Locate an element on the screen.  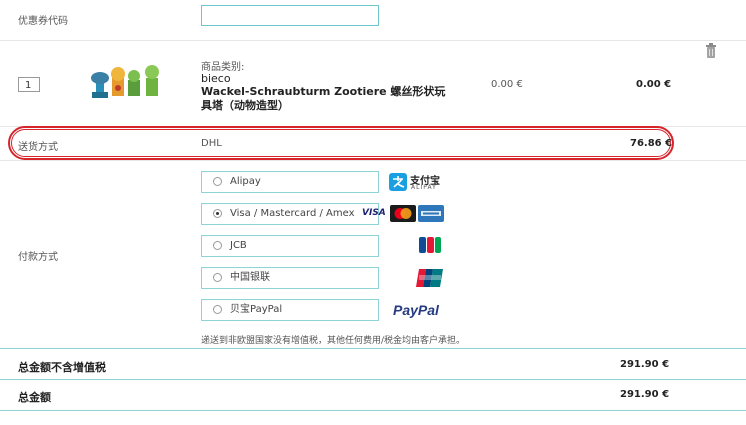
payment-option-label: Visa / Mastercard / Amex is located at coordinates (292, 213).